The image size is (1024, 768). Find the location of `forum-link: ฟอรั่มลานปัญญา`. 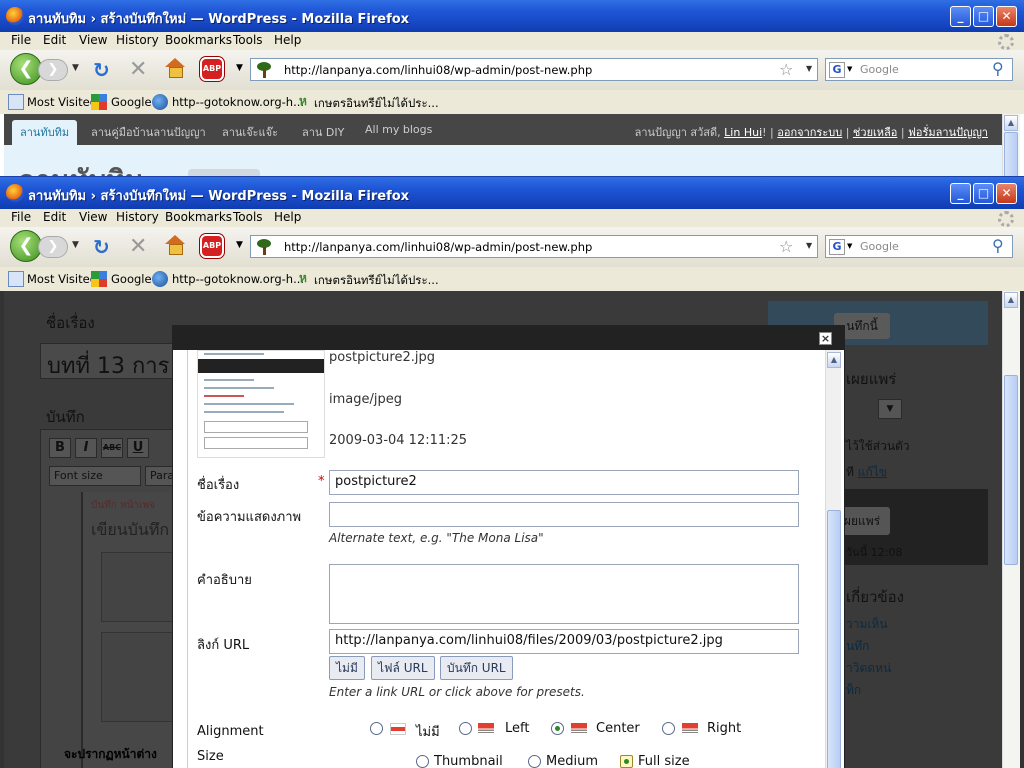

forum-link: ฟอรั่มลานปัญญา is located at coordinates (948, 132).